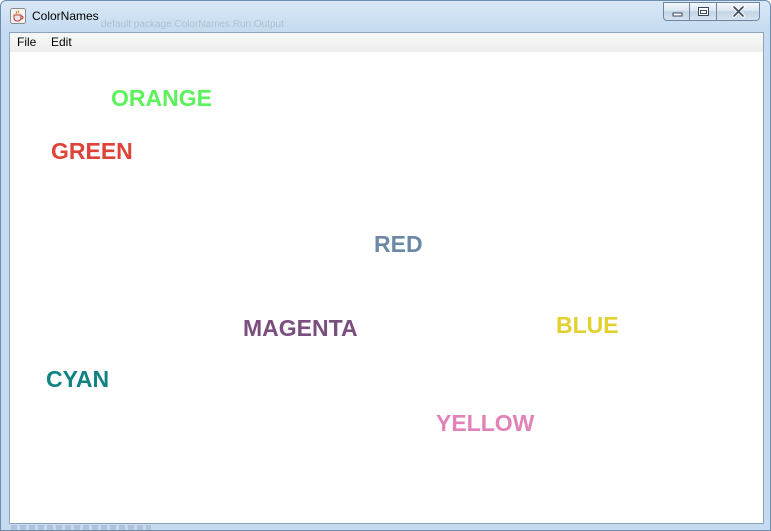  I want to click on java-coffee-cup-icon, so click(18, 16).